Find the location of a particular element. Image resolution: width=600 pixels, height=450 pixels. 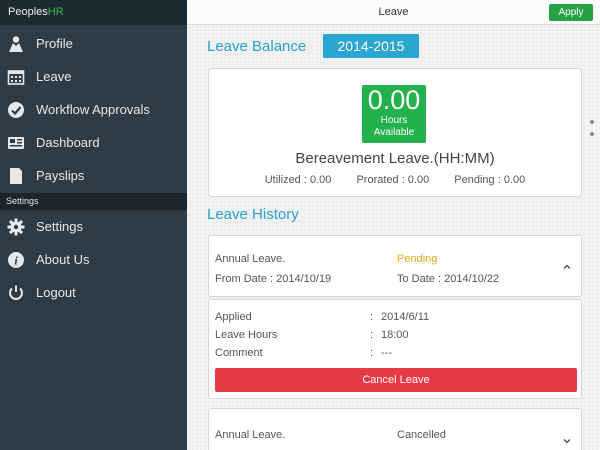

sidebar-item-profile: Profile is located at coordinates (93, 43).